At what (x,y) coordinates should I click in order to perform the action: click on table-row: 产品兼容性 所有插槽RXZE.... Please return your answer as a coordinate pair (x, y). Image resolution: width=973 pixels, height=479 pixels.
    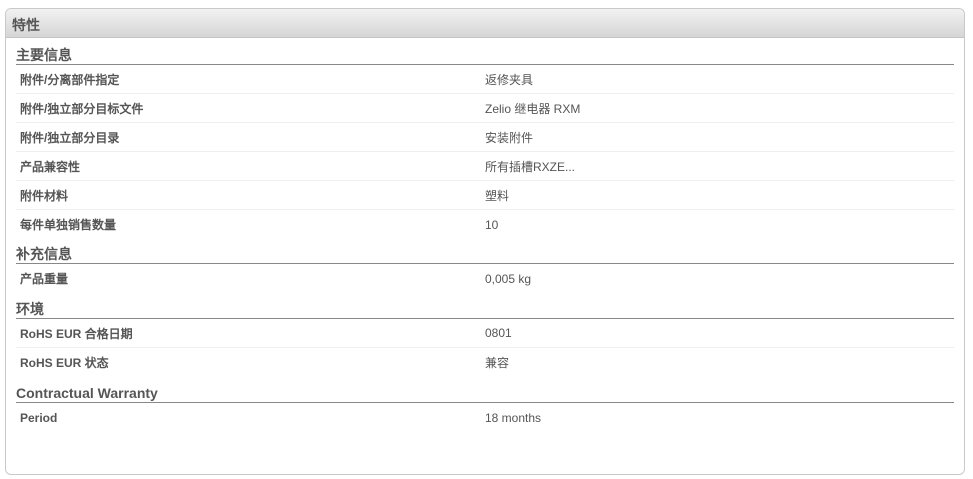
    Looking at the image, I should click on (485, 166).